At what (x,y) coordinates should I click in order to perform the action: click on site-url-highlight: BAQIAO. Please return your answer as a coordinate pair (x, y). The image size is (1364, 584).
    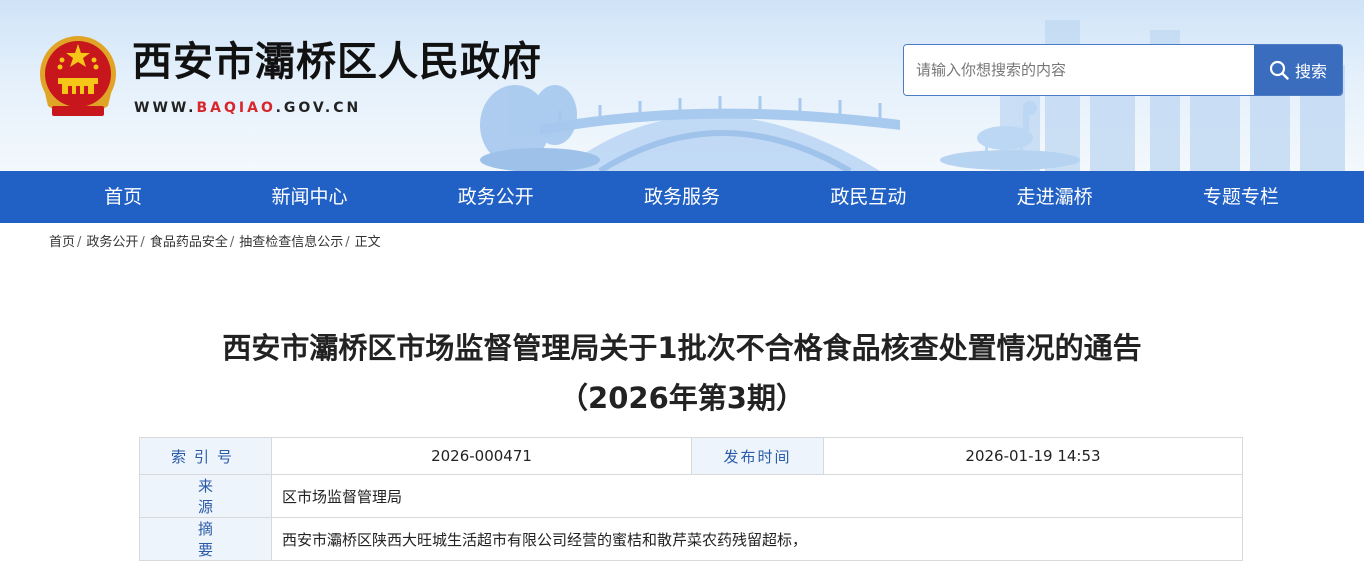
    Looking at the image, I should click on (236, 108).